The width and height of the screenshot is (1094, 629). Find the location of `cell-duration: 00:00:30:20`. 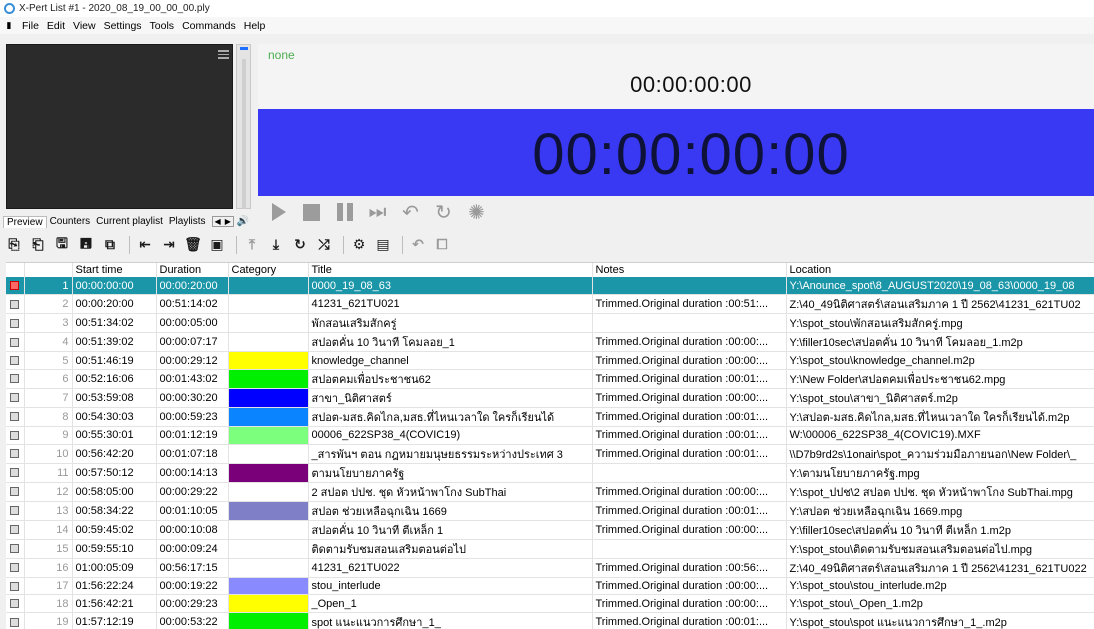

cell-duration: 00:00:30:20 is located at coordinates (192, 398).